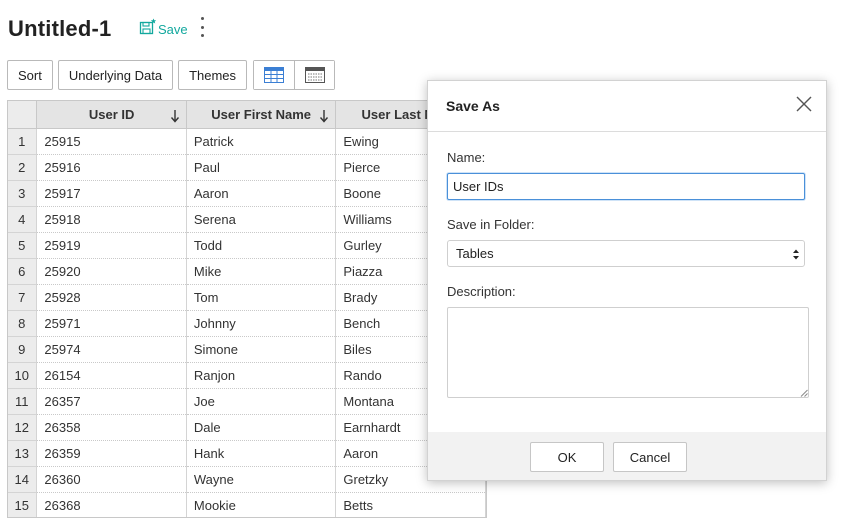 Image resolution: width=859 pixels, height=521 pixels. I want to click on summary-view-button, so click(314, 75).